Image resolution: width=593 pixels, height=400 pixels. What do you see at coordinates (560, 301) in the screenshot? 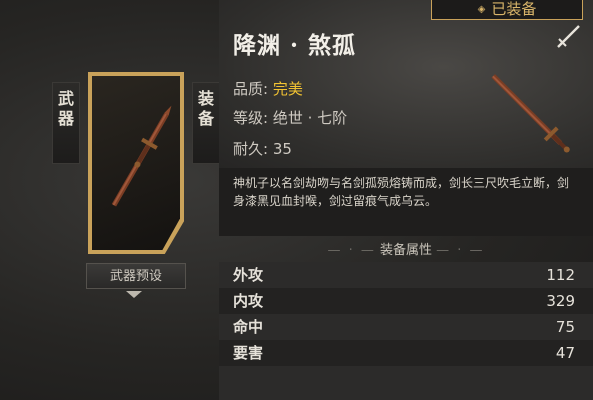
I see `stat-value: 329` at bounding box center [560, 301].